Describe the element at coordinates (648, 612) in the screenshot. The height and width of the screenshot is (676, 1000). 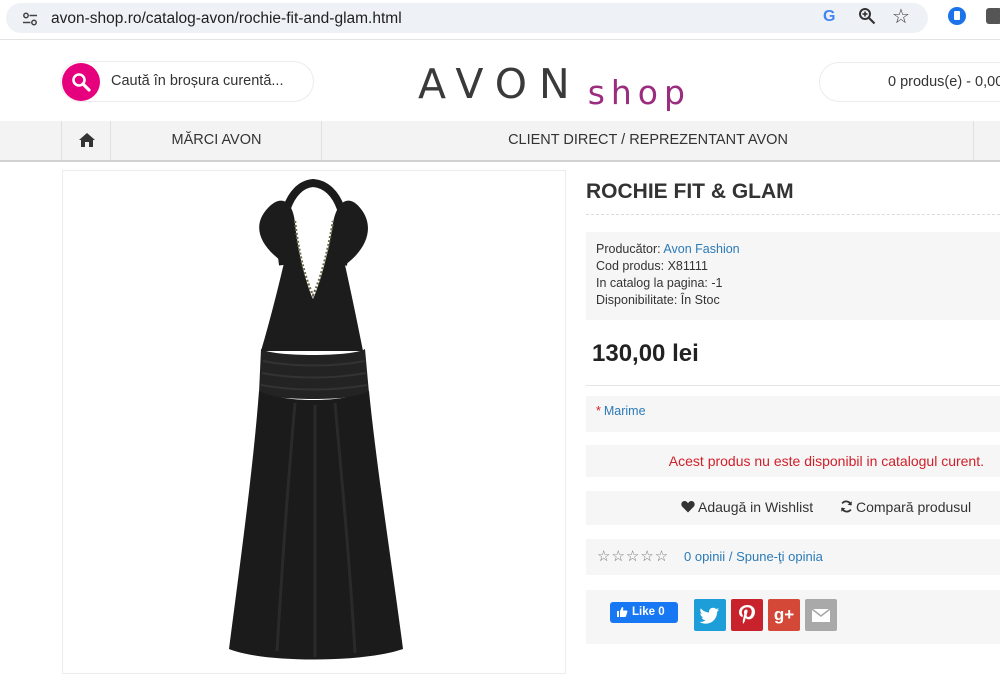
I see `facebook-like-label: Like 0` at that location.